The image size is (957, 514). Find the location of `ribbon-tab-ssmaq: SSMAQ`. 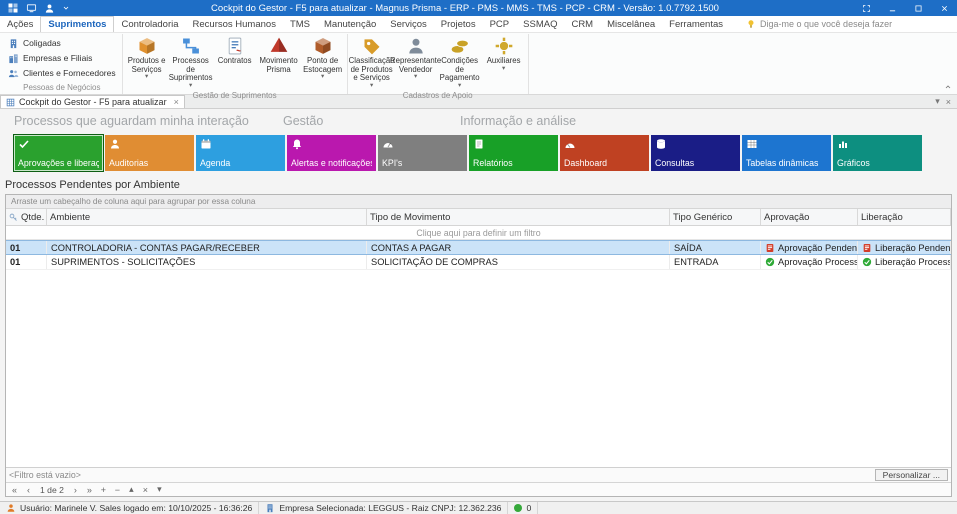

ribbon-tab-ssmaq: SSMAQ is located at coordinates (540, 24).